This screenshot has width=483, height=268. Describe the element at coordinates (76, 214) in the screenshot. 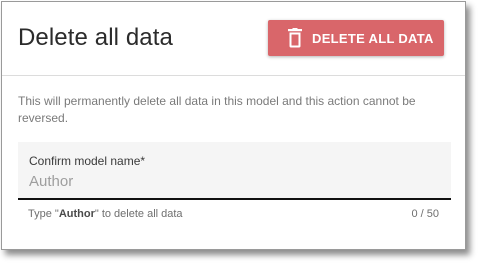

I see `helper-model-name: Author` at that location.